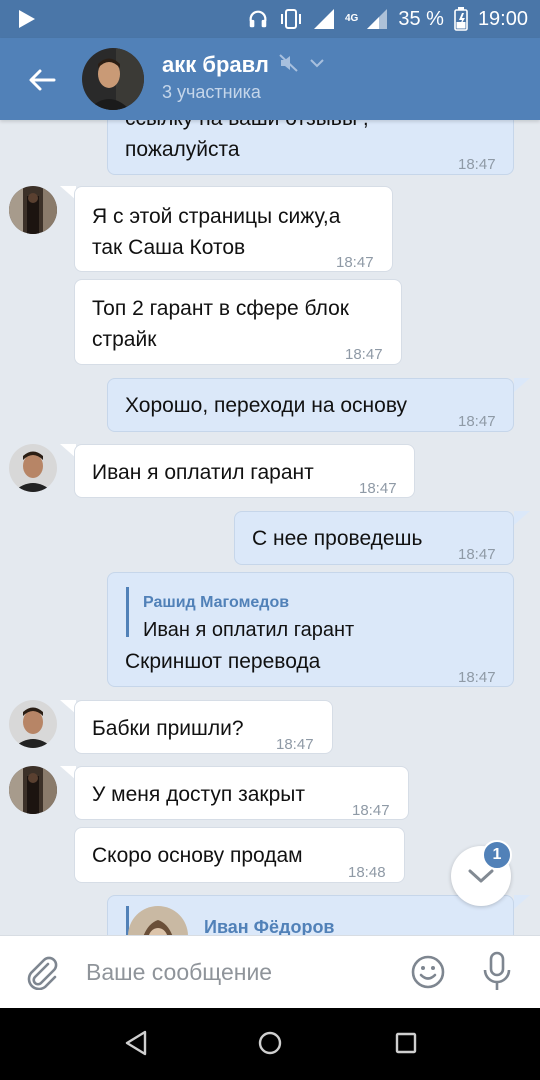  I want to click on message-text: У меня доступ закрыт, so click(198, 794).